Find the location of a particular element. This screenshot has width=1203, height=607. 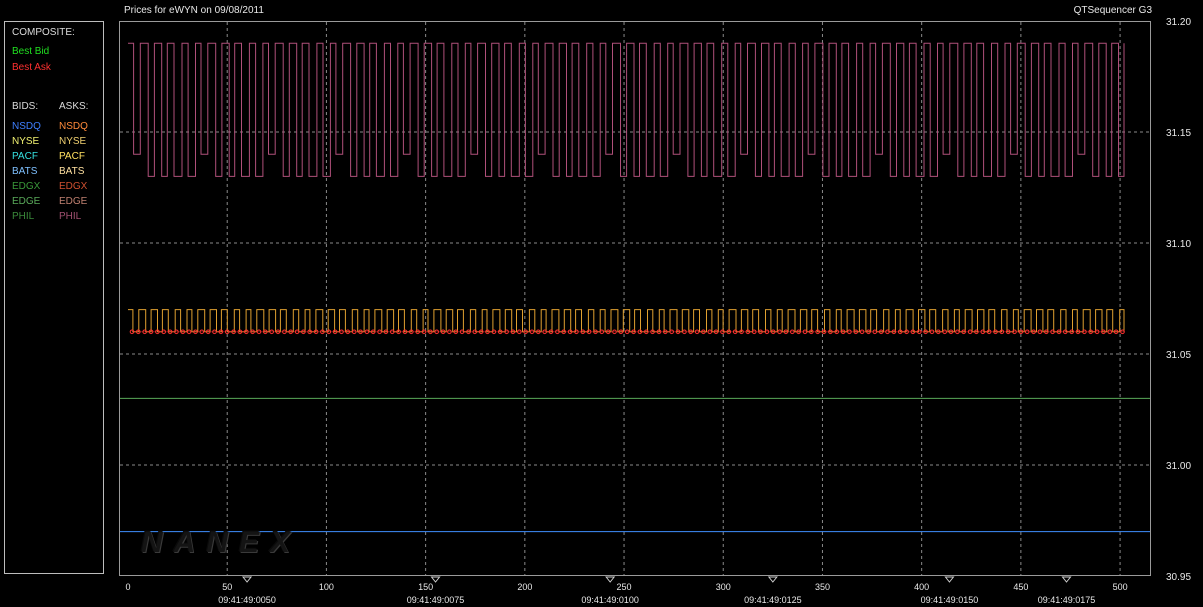

y-tick-label: 31.20 is located at coordinates (1178, 22).